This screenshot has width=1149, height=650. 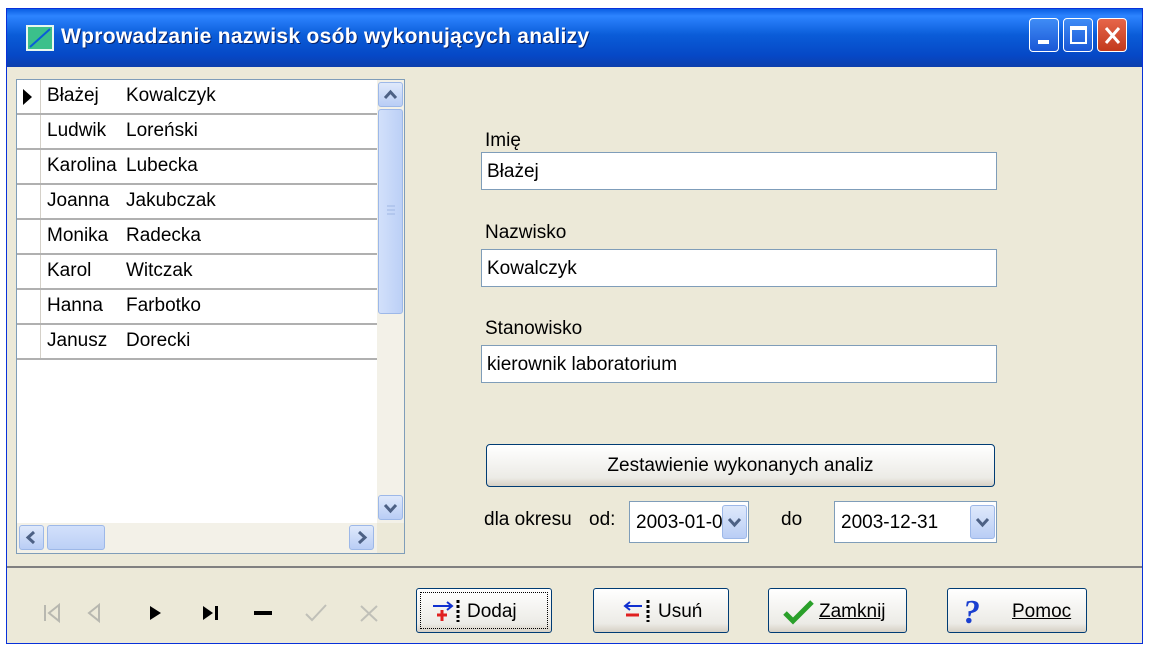 I want to click on checkmark-icon, so click(x=798, y=612).